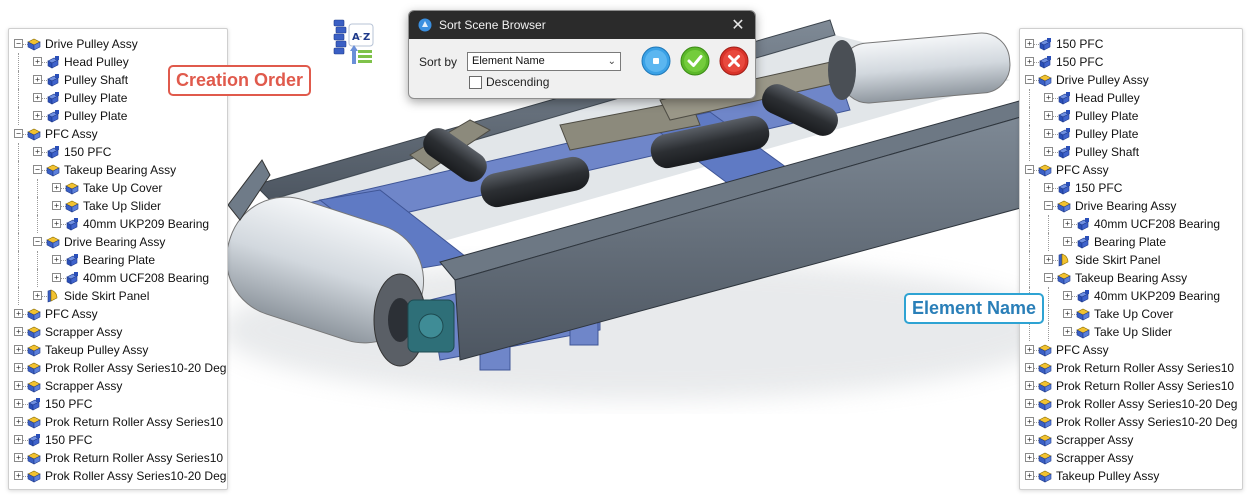  I want to click on element-name-tree-item: + Prok Roller Assy Series10-20 Deg, so click(1131, 404).